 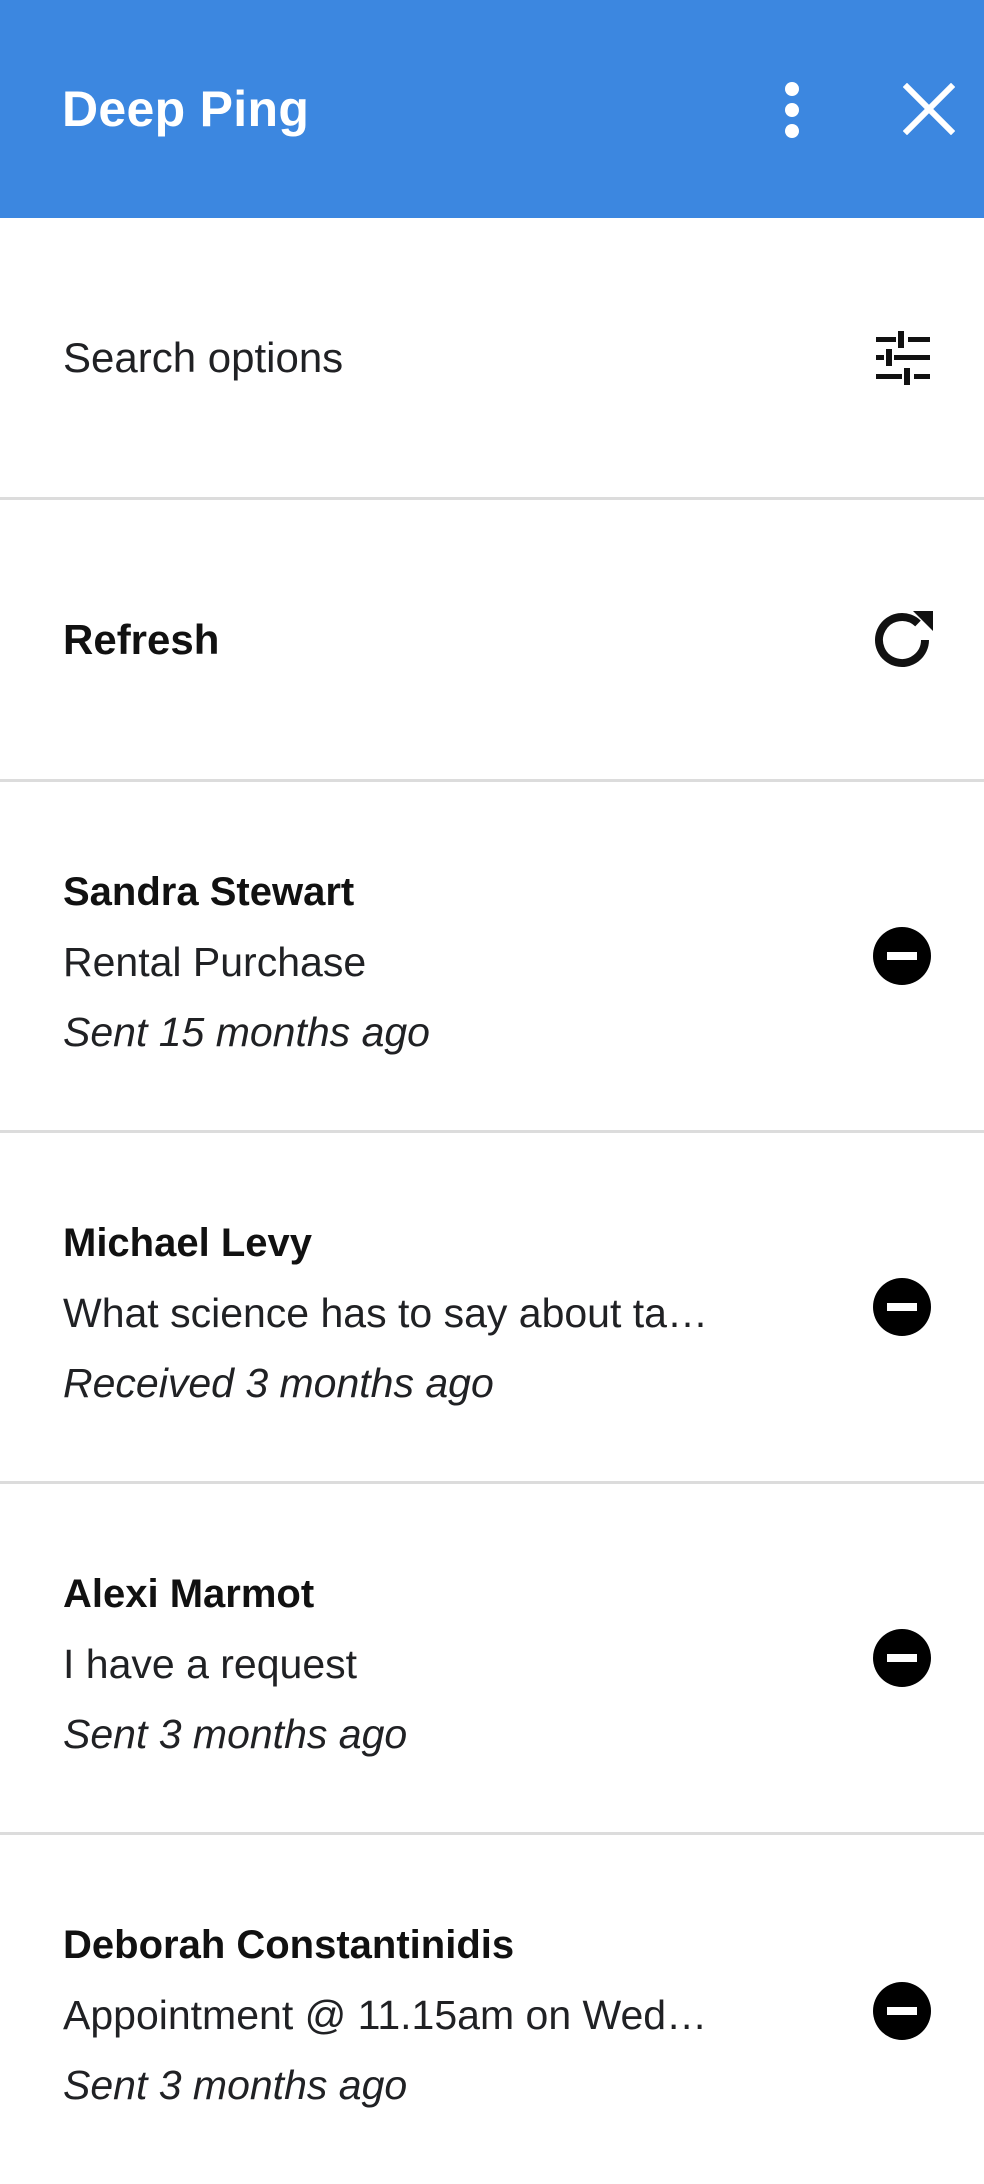 What do you see at coordinates (188, 1243) in the screenshot?
I see `message-contact-name: Michael Levy` at bounding box center [188, 1243].